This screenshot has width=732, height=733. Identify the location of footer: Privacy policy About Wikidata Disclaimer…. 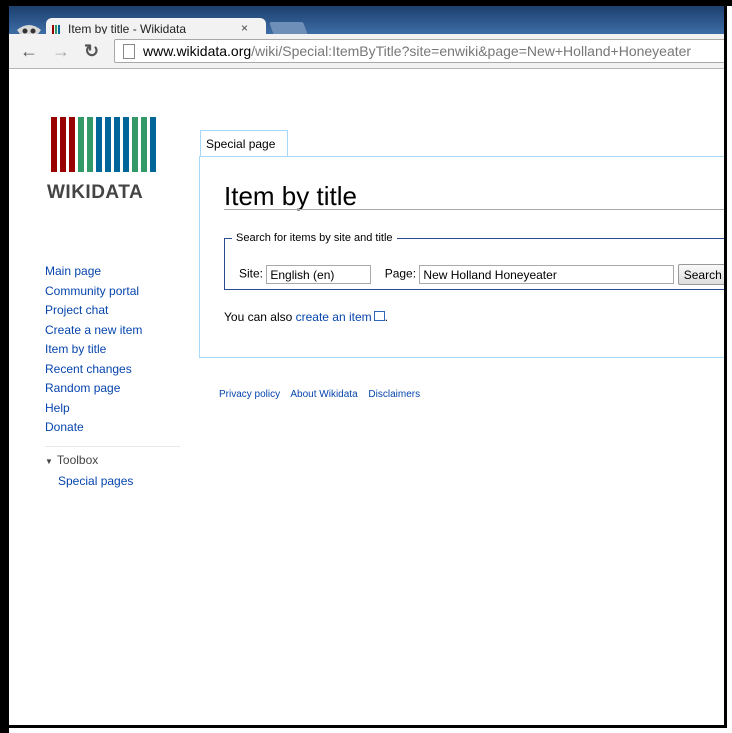
(323, 394).